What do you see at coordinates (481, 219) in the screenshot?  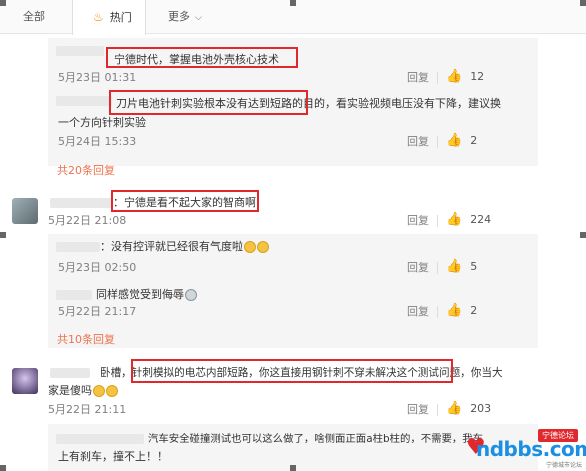 I see `like-count: 224` at bounding box center [481, 219].